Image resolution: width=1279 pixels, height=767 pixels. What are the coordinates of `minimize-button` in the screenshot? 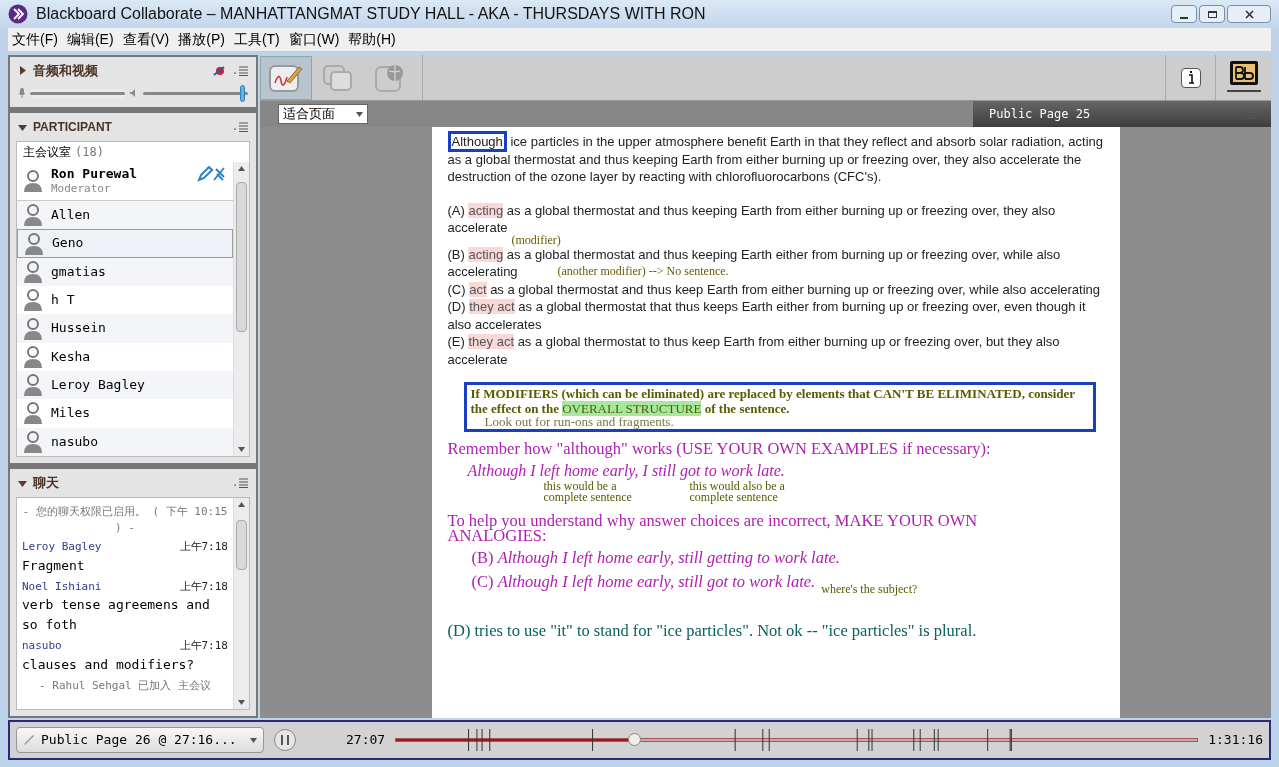 It's located at (1184, 14).